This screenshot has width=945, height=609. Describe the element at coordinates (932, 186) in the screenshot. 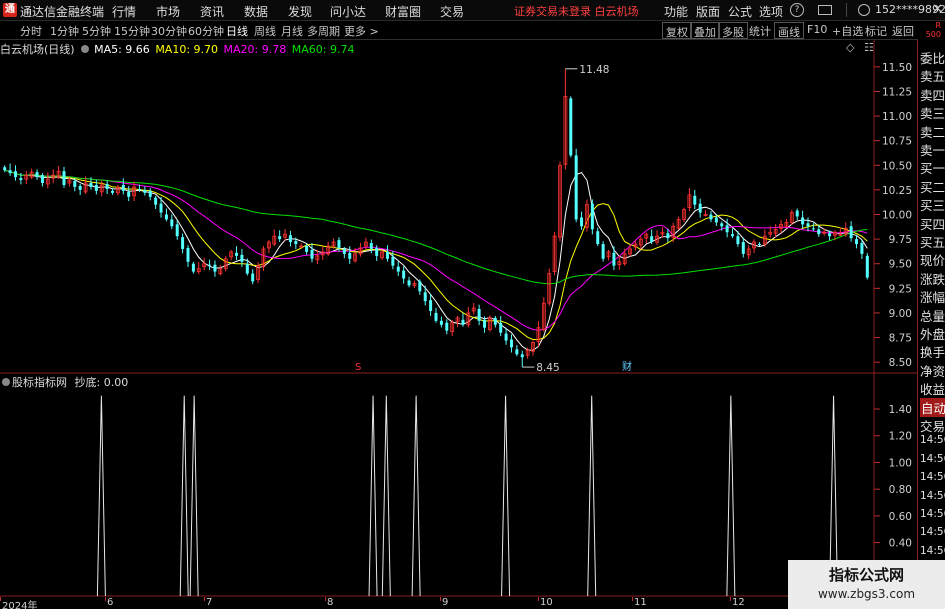

I see `side-panel-item: 买二` at that location.